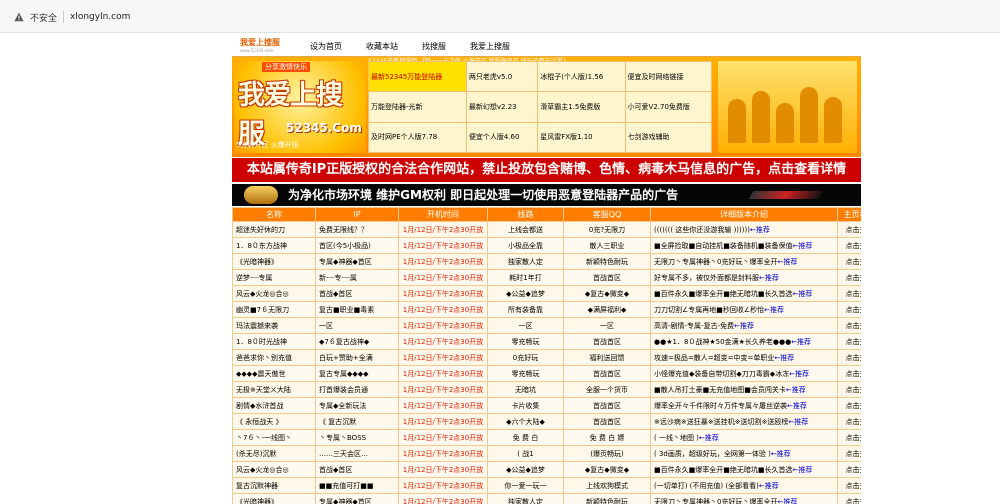 The width and height of the screenshot is (1000, 504). Describe the element at coordinates (300, 107) in the screenshot. I see `banner-logo: 分享激情快乐 我爱上搜服 52345.Com 5分钟开区 火爆开张` at that location.